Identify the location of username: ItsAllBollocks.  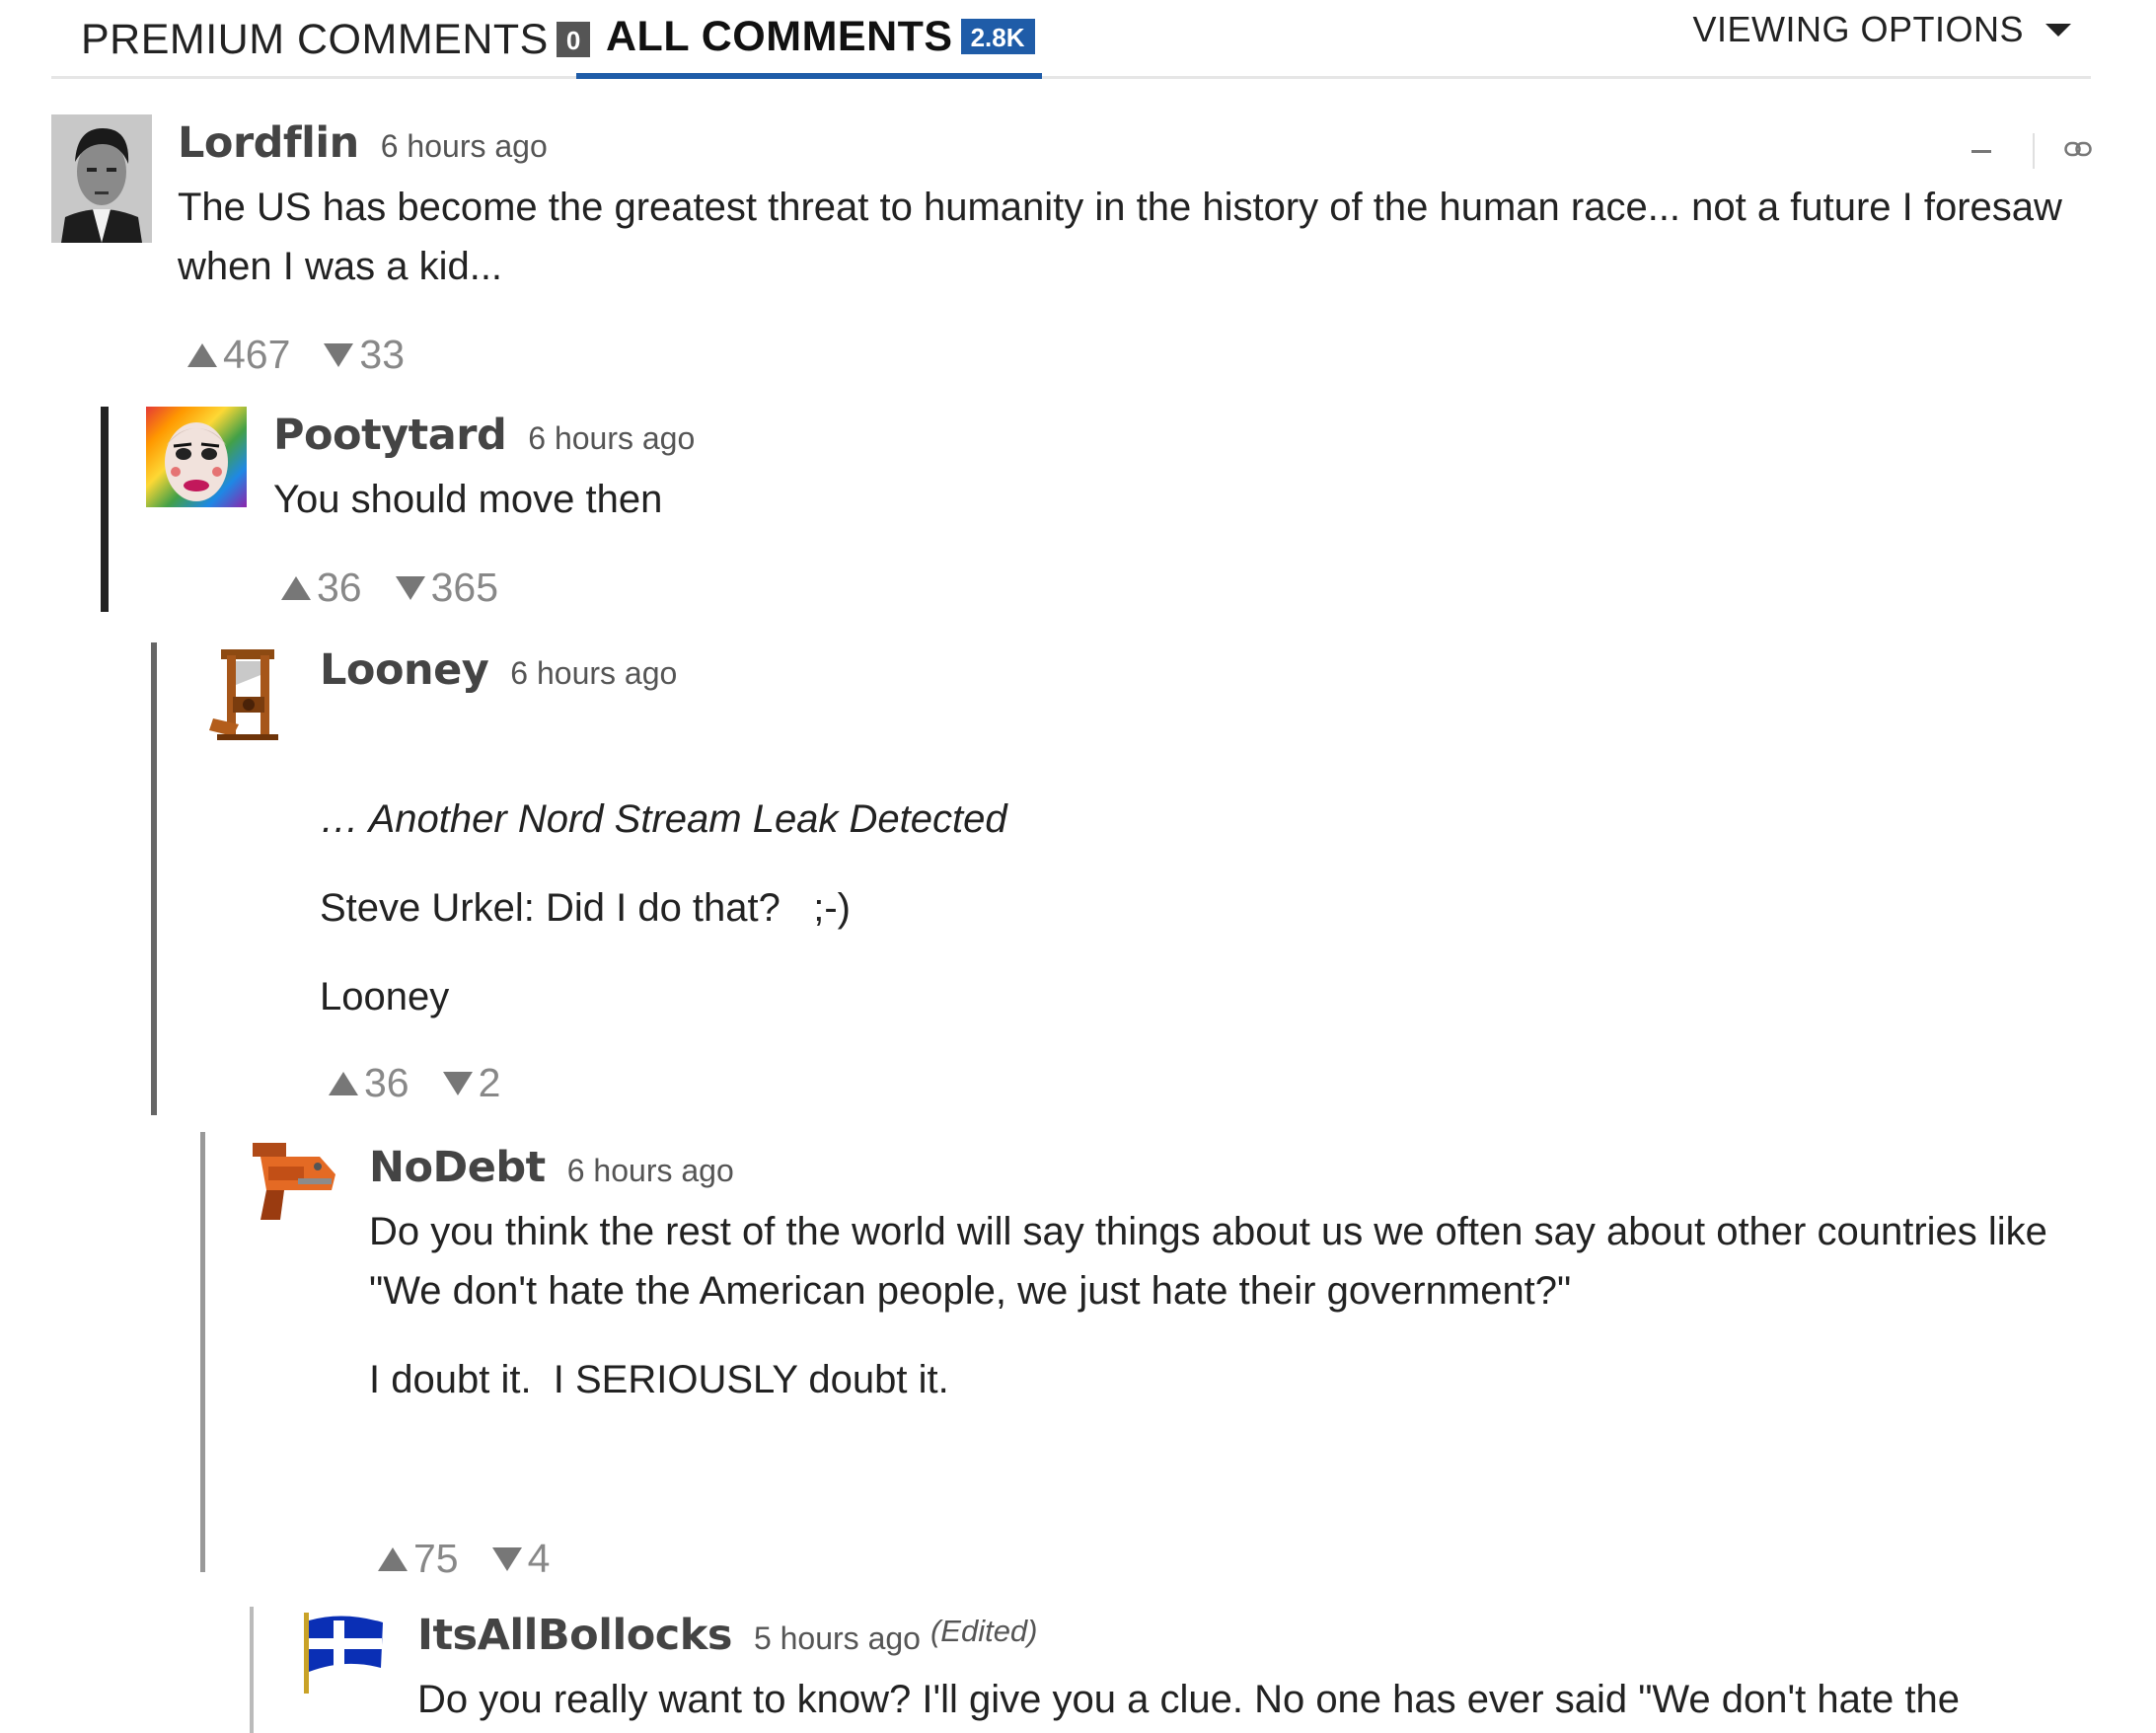
(574, 1635).